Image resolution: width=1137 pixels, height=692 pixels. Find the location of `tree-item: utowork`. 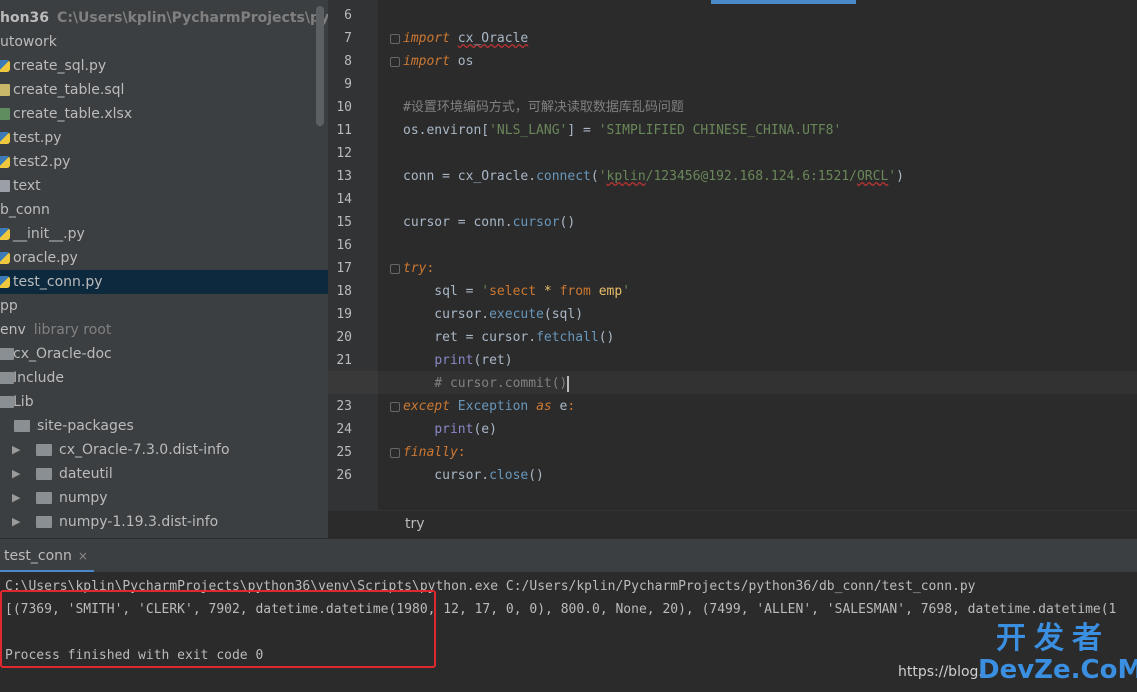

tree-item: utowork is located at coordinates (164, 42).